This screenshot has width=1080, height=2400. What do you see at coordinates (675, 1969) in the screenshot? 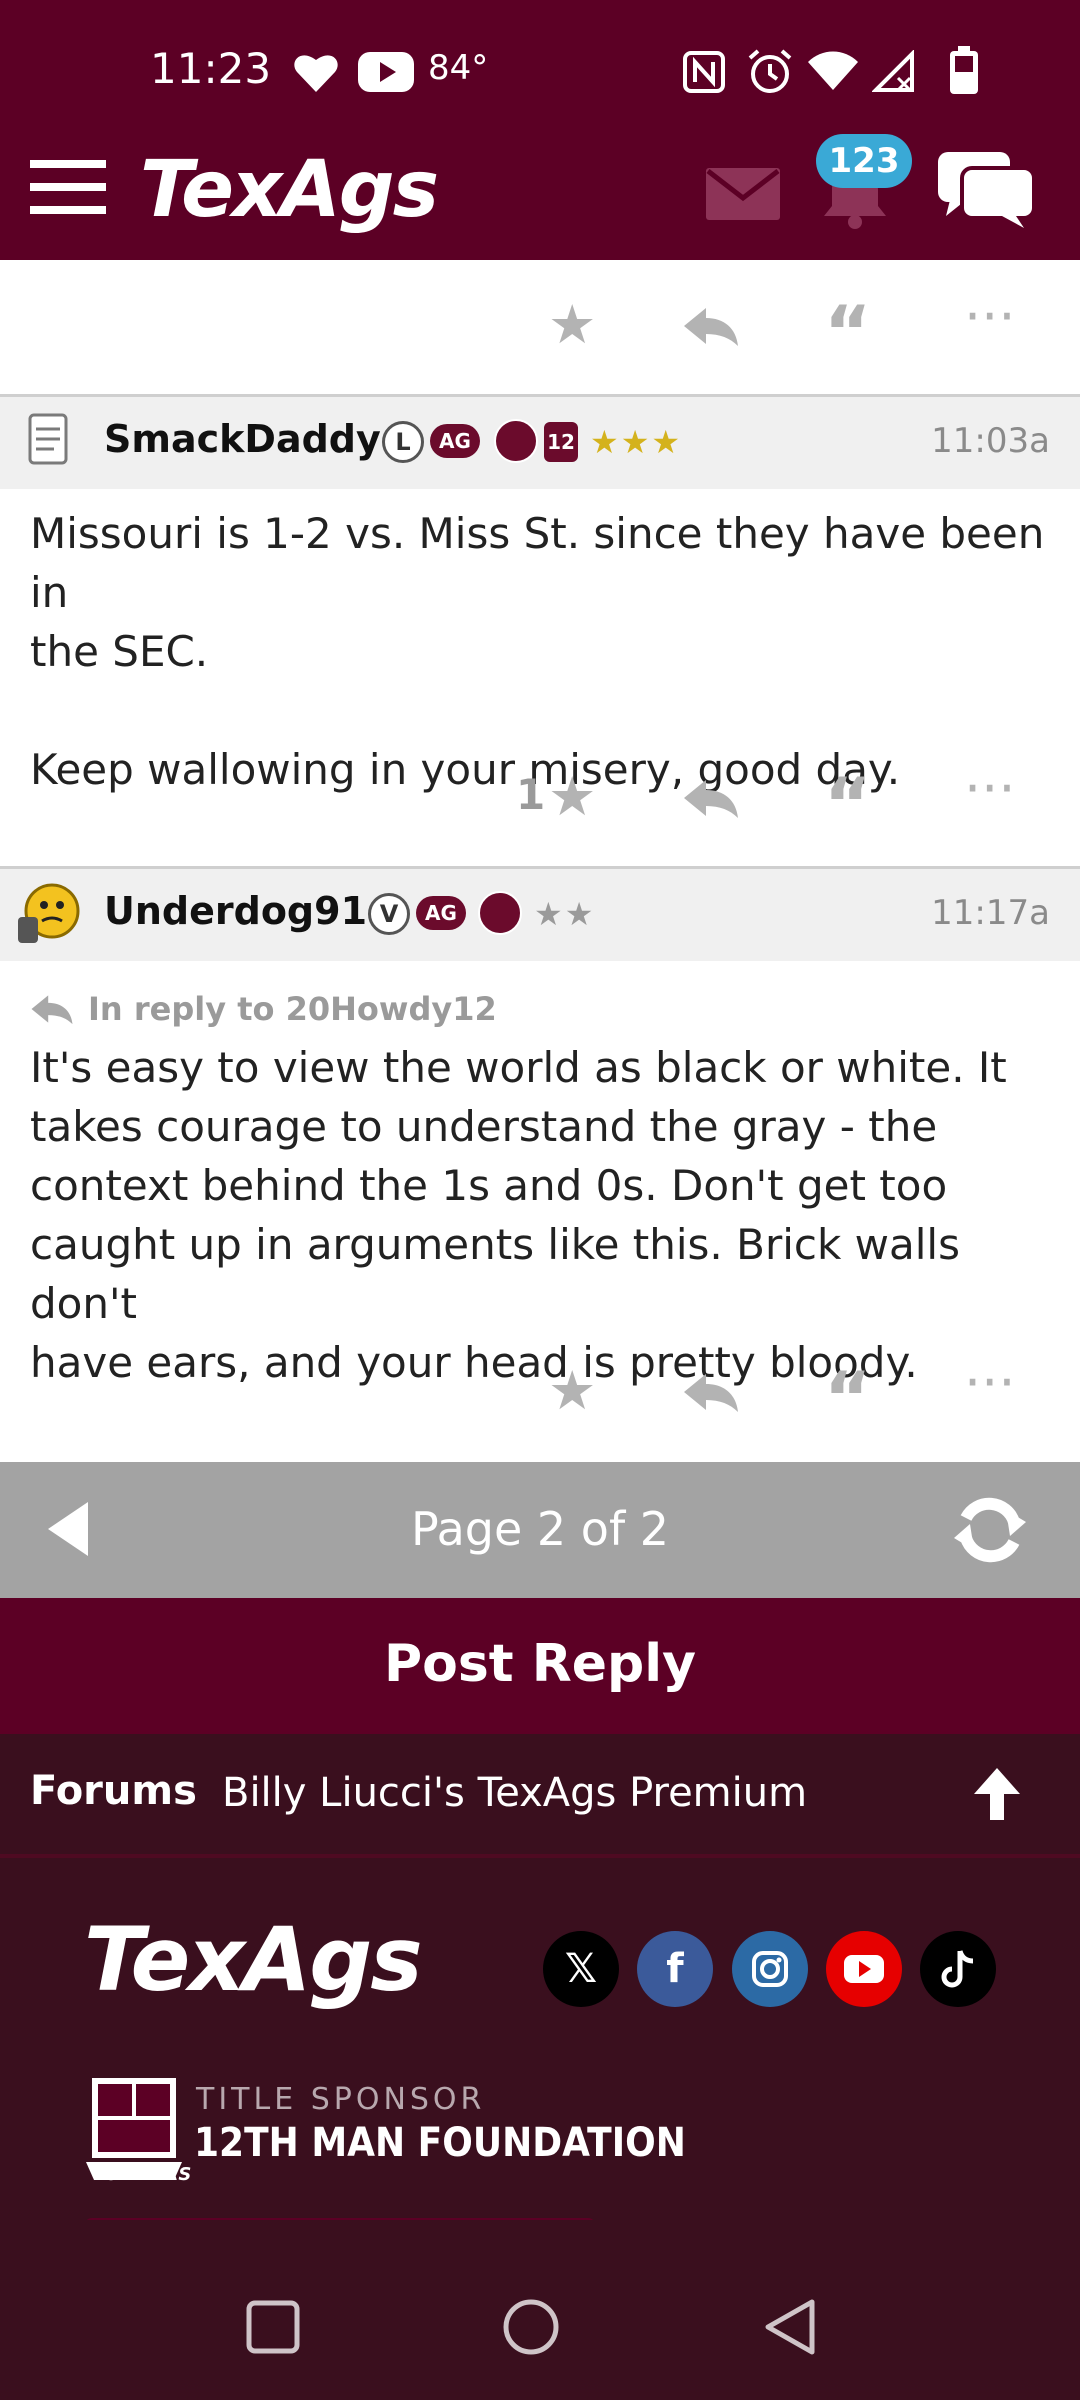
I see `facebook-social-icon: f` at bounding box center [675, 1969].